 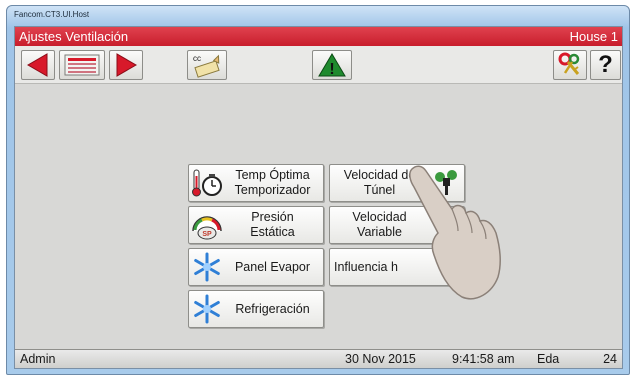 I want to click on list-icon, so click(x=82, y=65).